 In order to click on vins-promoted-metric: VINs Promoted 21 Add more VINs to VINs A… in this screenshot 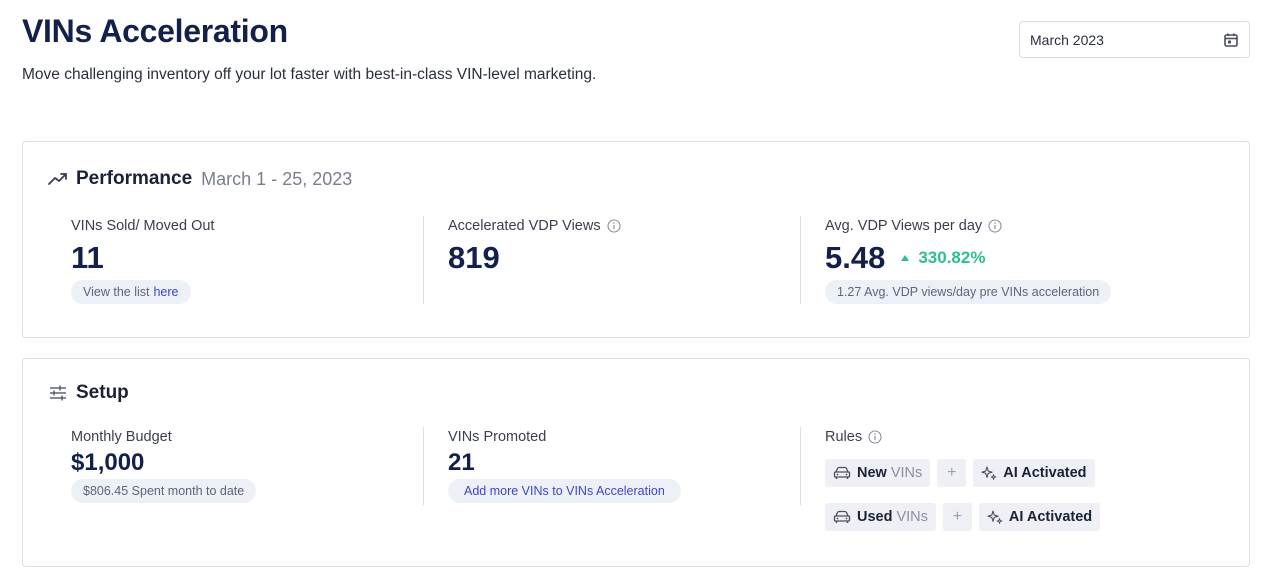, I will do `click(564, 466)`.